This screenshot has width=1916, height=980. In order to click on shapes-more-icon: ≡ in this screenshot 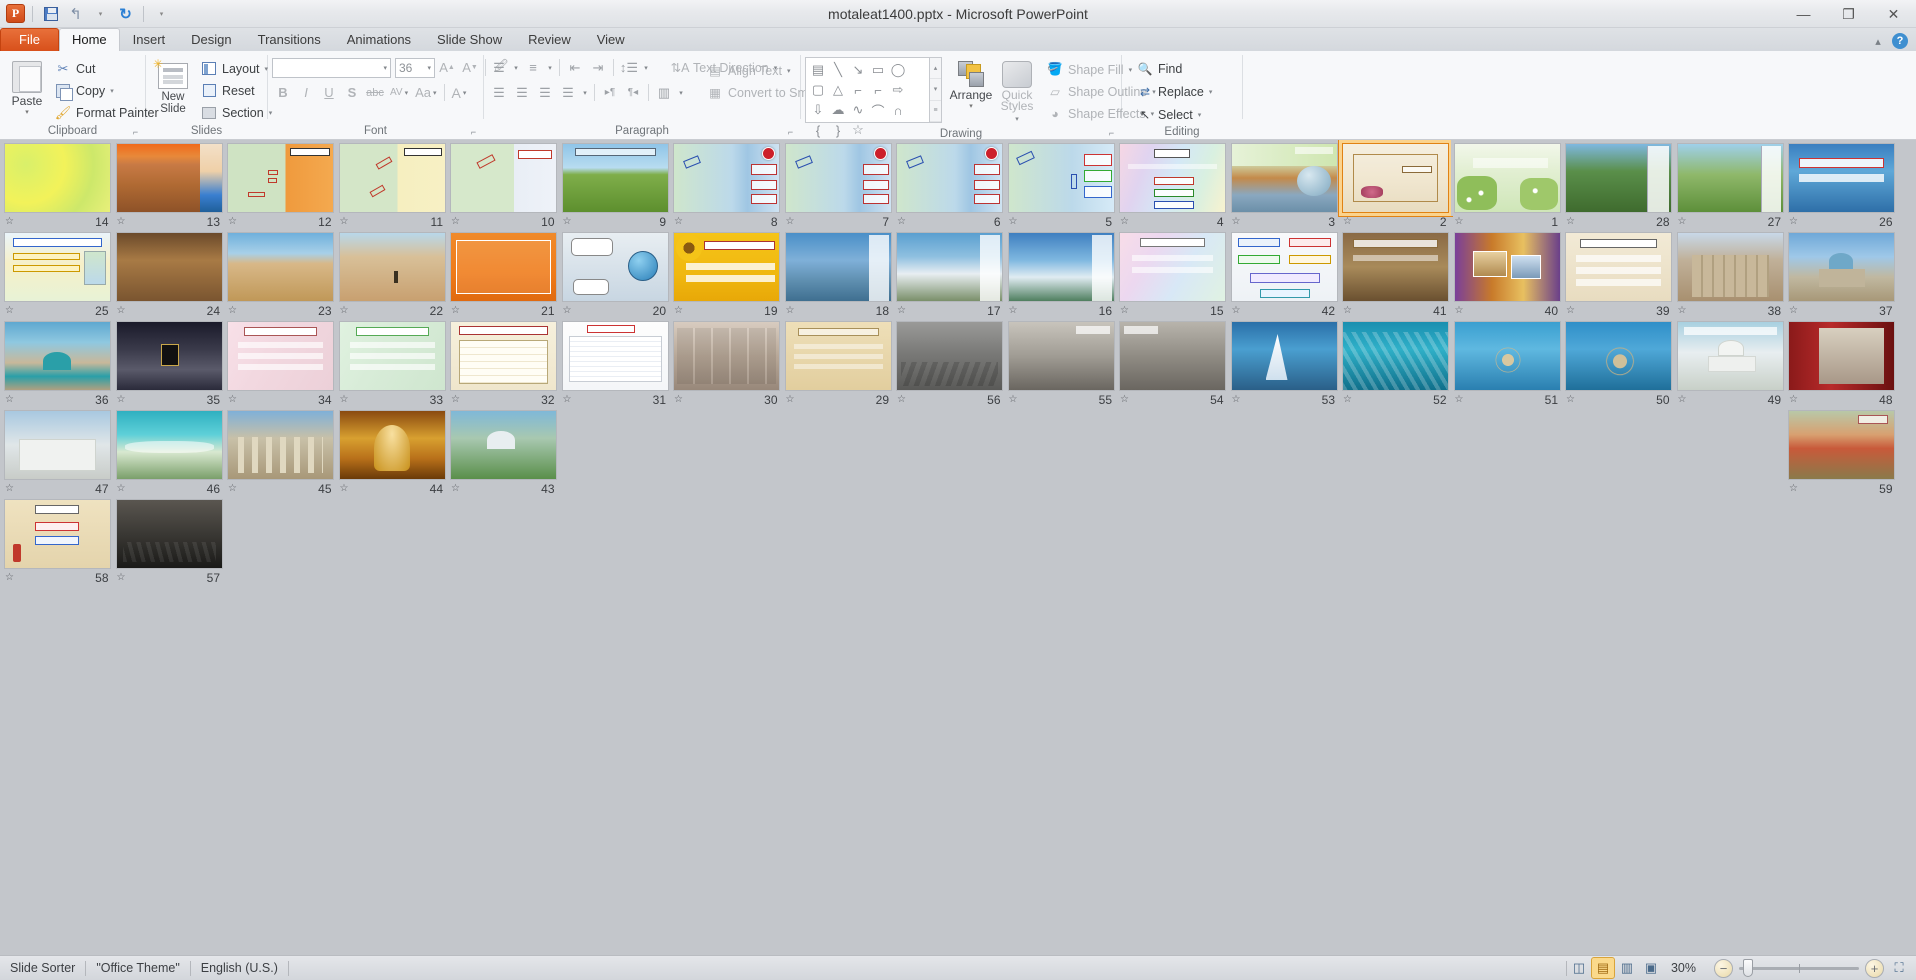, I will do `click(935, 111)`.